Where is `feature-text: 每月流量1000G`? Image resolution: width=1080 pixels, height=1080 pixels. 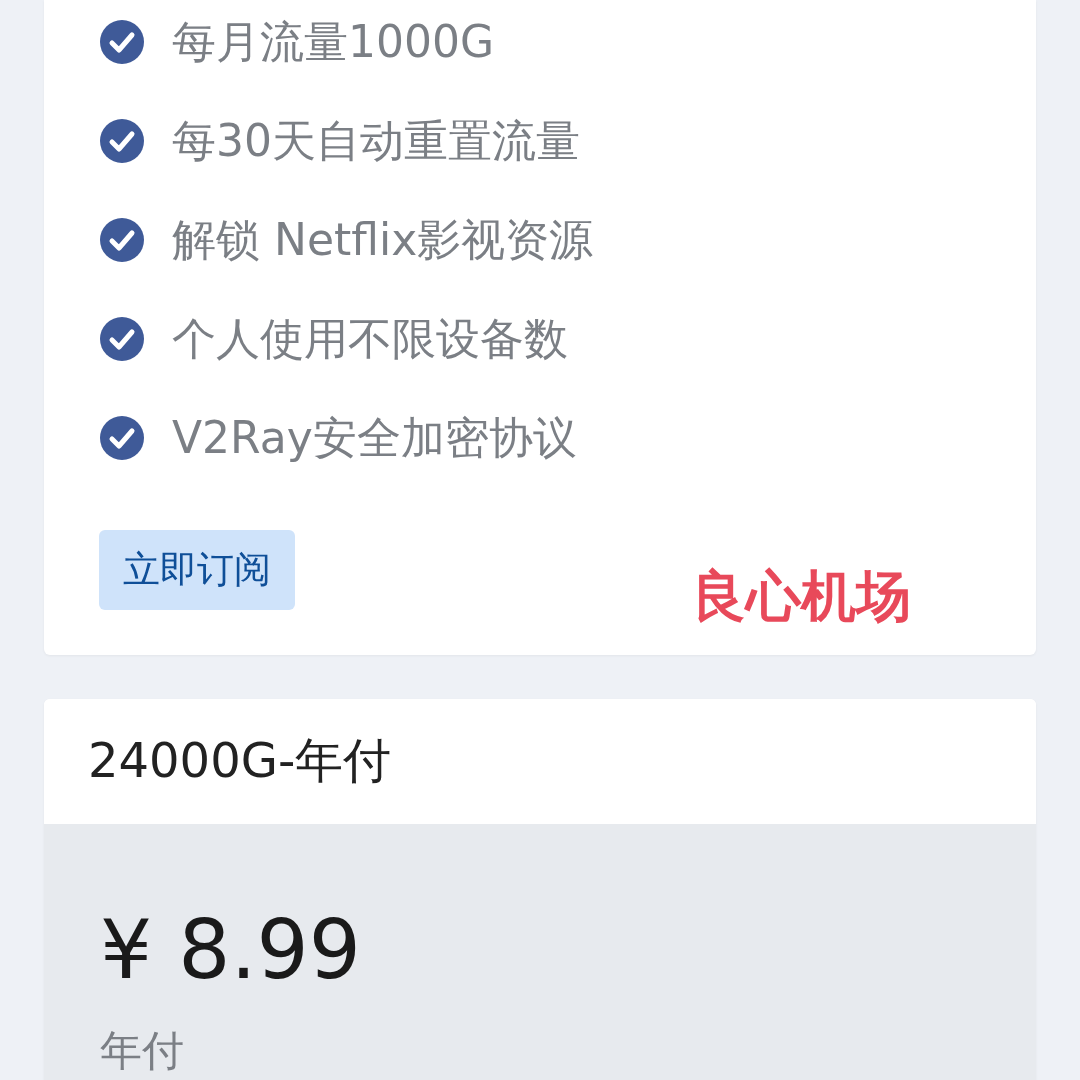
feature-text: 每月流量1000G is located at coordinates (333, 42).